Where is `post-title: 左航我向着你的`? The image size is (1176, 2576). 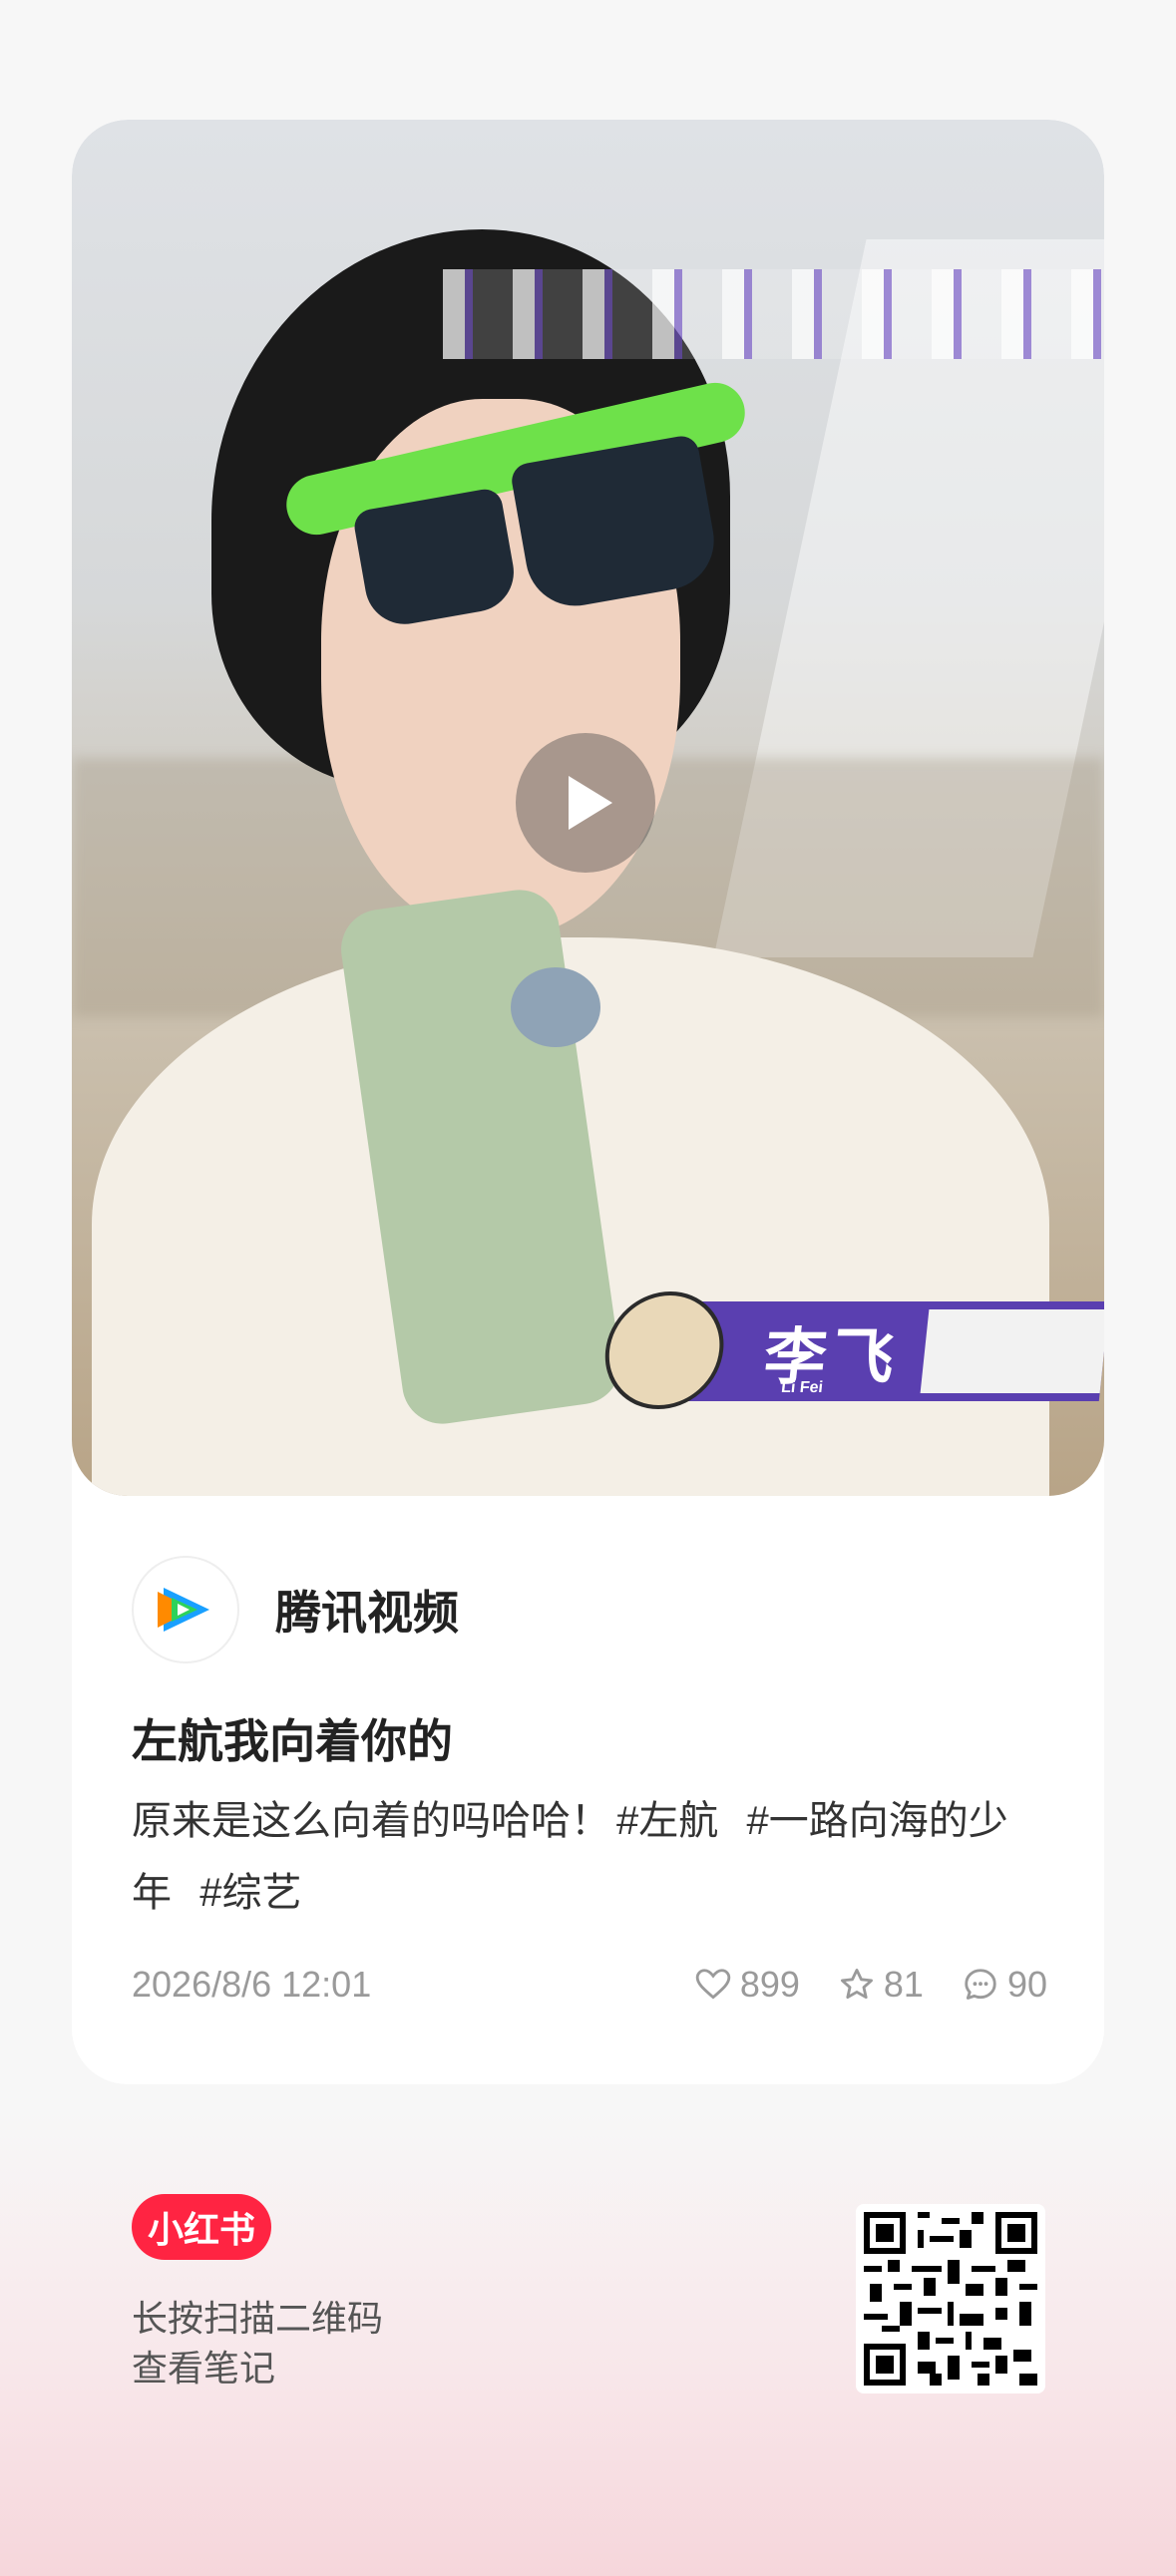 post-title: 左航我向着你的 is located at coordinates (292, 1741).